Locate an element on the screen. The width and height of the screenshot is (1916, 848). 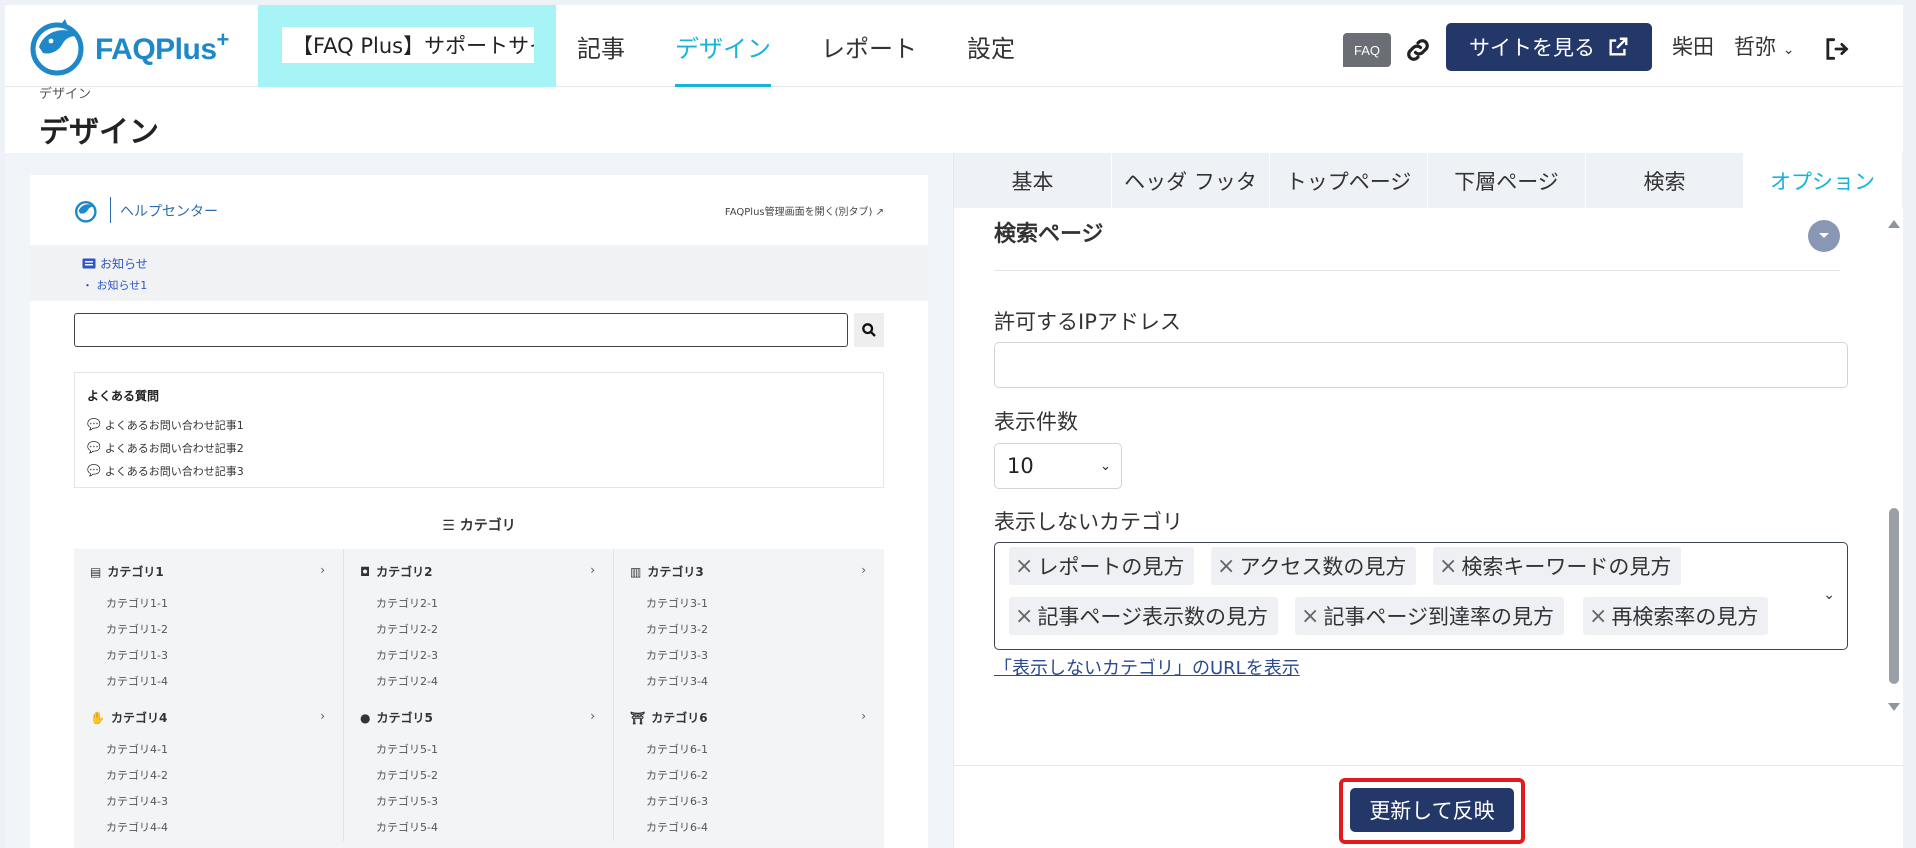
faq-badge-icon: FAQ is located at coordinates (1367, 50).